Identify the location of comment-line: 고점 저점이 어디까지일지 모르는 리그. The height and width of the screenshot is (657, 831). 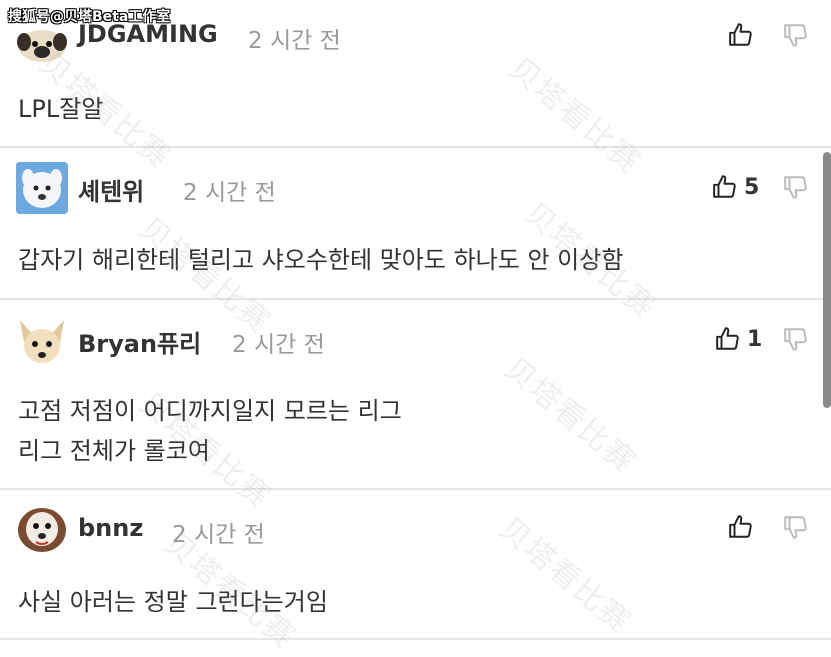
(210, 411).